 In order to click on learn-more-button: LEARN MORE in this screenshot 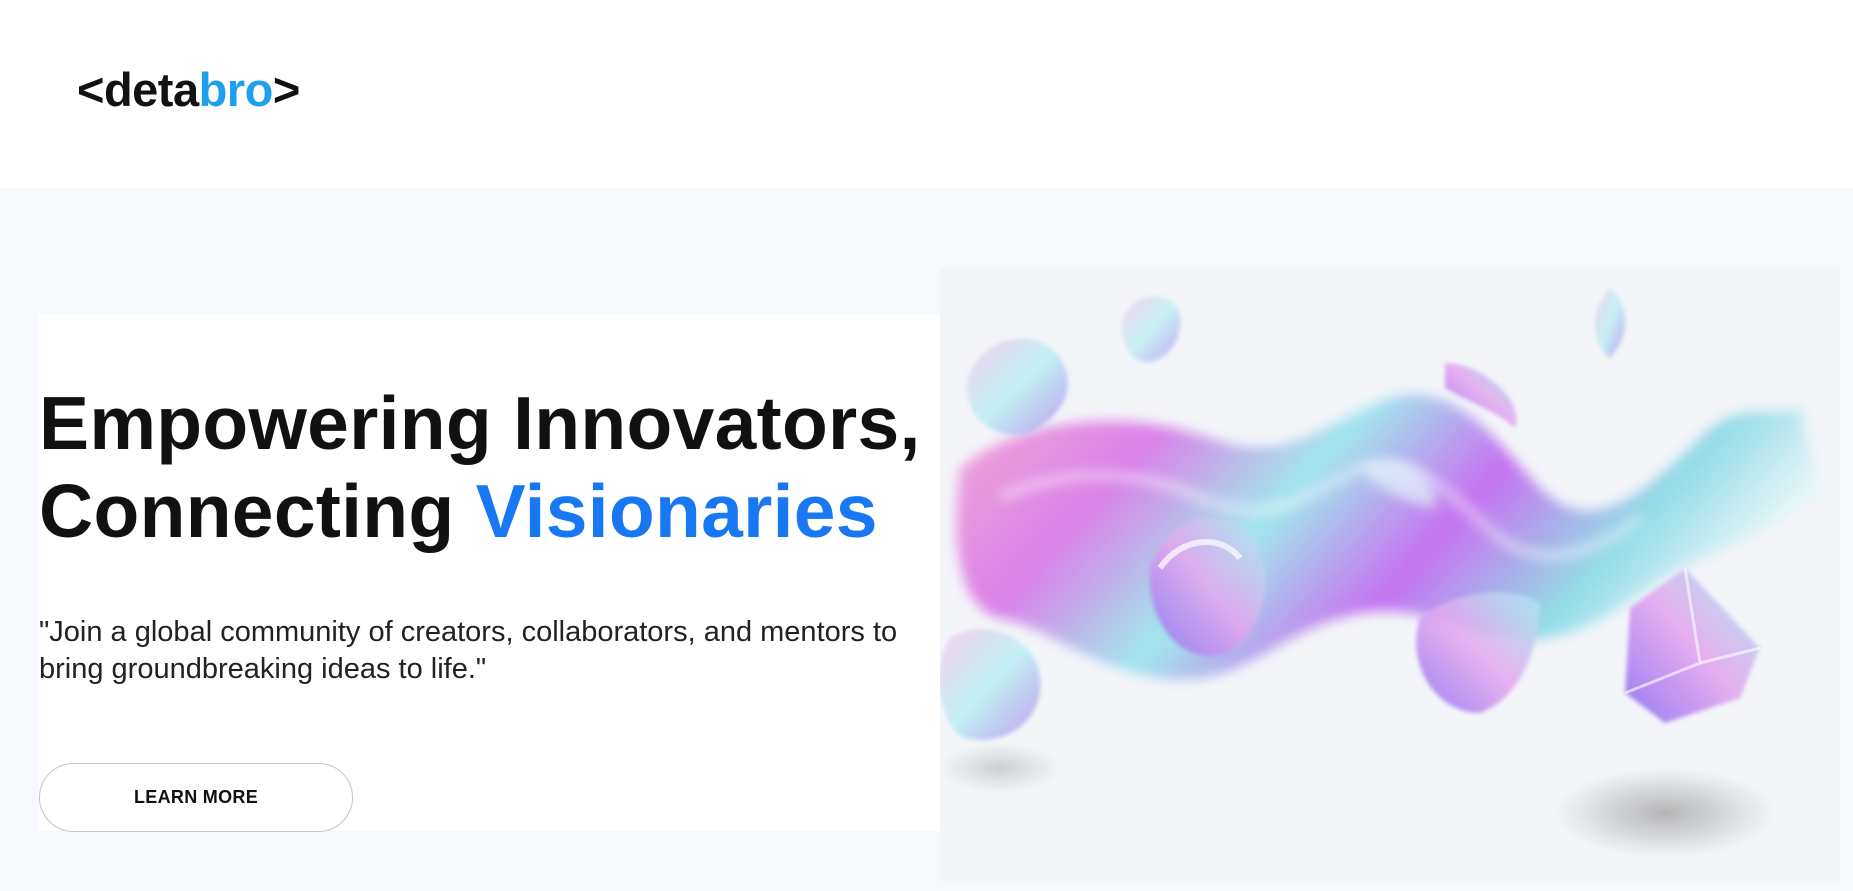, I will do `click(196, 797)`.